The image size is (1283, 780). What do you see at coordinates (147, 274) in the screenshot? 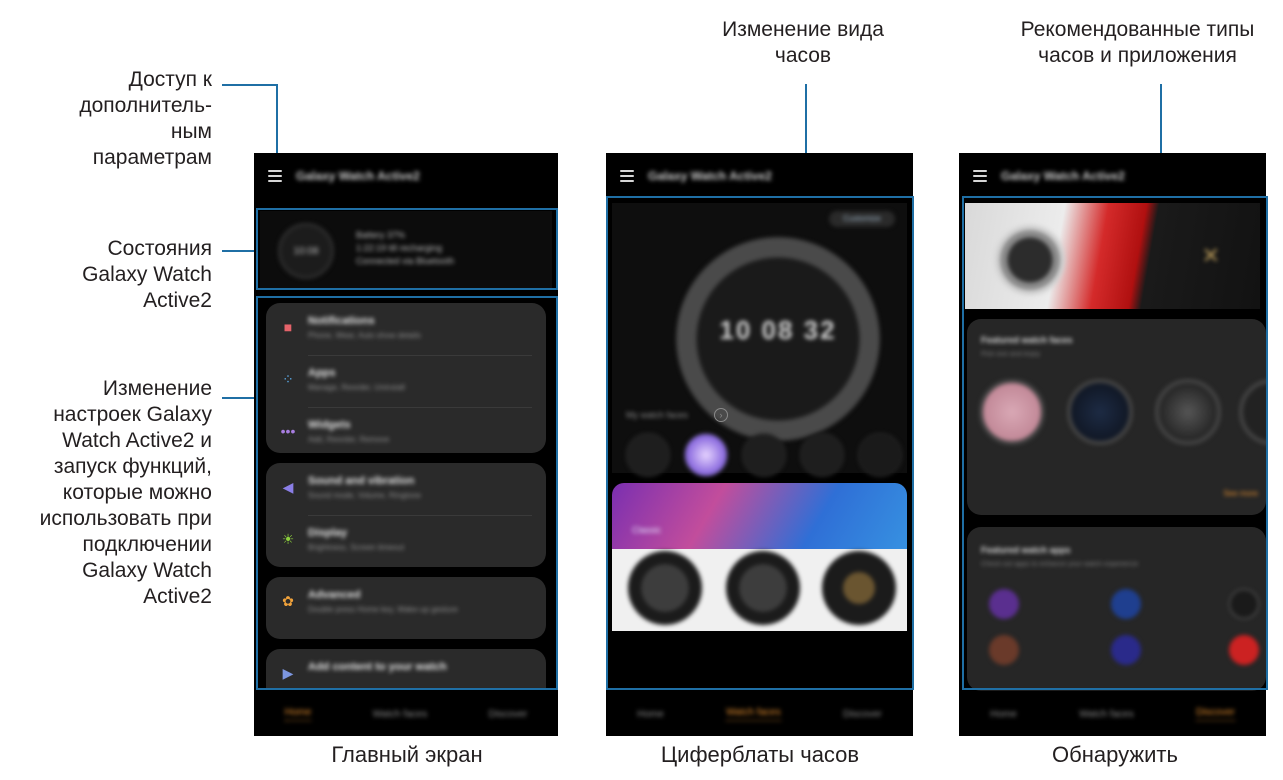
I see `callout-watch-status: Состояния Galaxy Watch Active2` at bounding box center [147, 274].